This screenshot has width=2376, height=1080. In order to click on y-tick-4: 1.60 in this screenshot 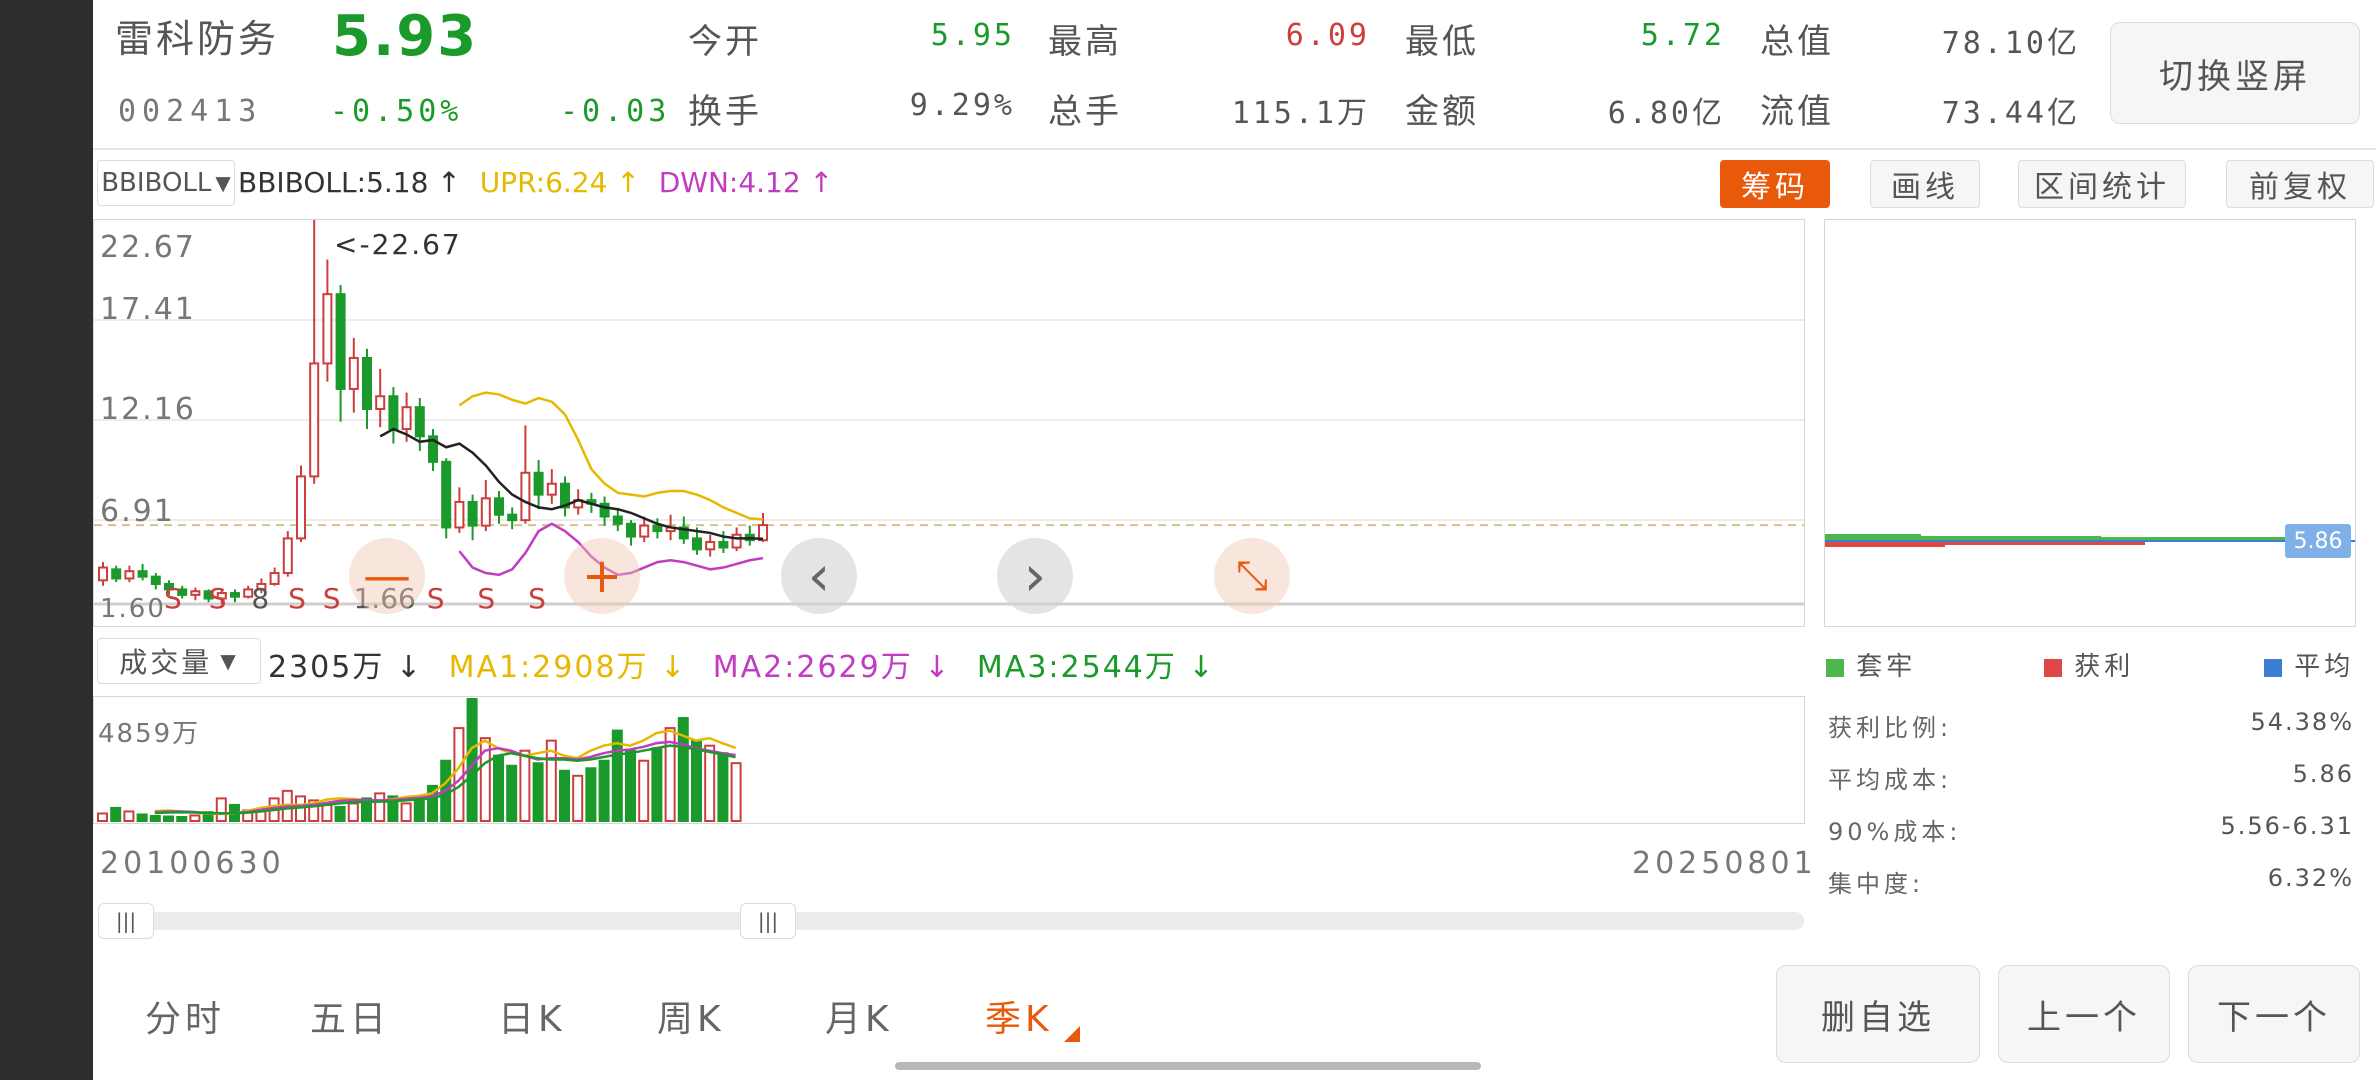, I will do `click(133, 609)`.